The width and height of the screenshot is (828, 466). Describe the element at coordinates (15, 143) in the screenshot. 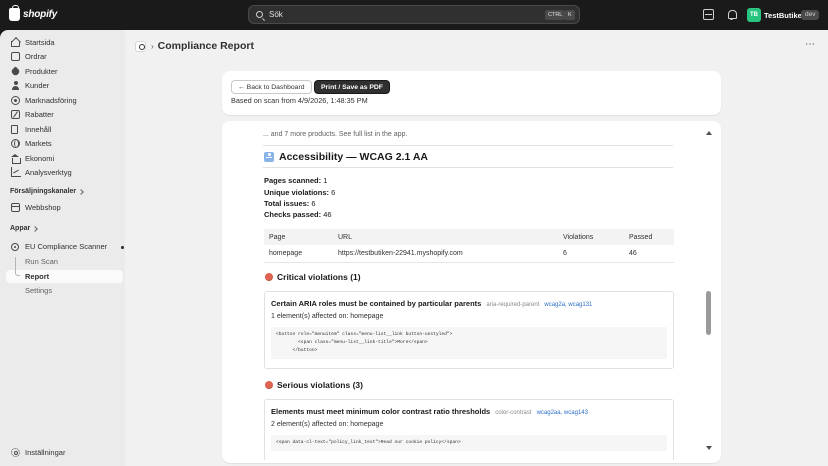

I see `globe-icon` at that location.